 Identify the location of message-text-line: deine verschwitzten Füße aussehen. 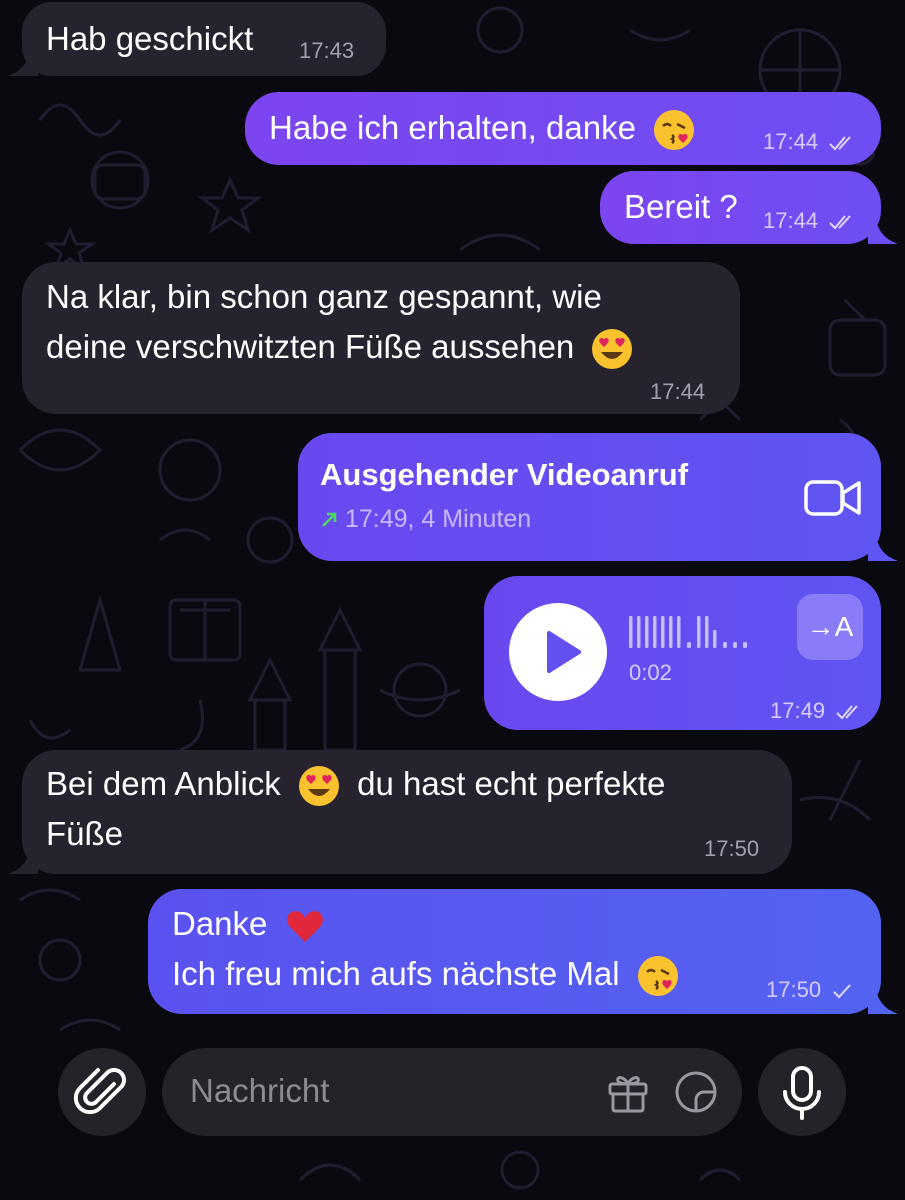
(339, 347).